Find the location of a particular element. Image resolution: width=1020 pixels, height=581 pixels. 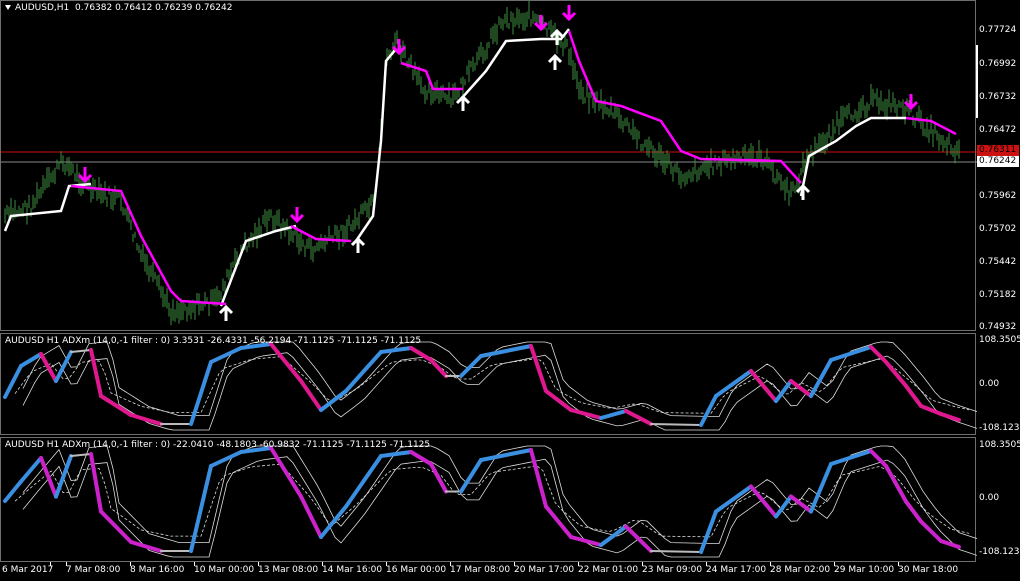

price-tick: 0.76992 is located at coordinates (998, 64).